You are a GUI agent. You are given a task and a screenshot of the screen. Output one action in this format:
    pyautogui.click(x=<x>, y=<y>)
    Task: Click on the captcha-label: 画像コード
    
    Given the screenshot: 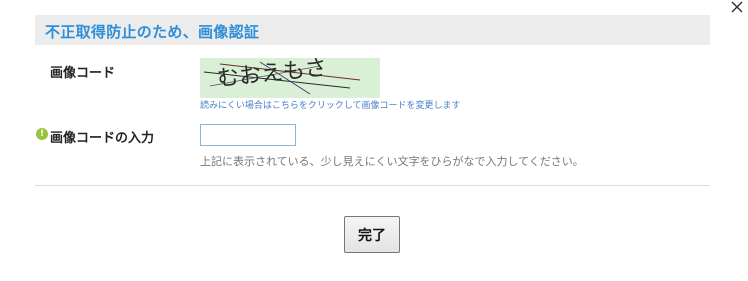 What is the action you would take?
    pyautogui.click(x=83, y=73)
    